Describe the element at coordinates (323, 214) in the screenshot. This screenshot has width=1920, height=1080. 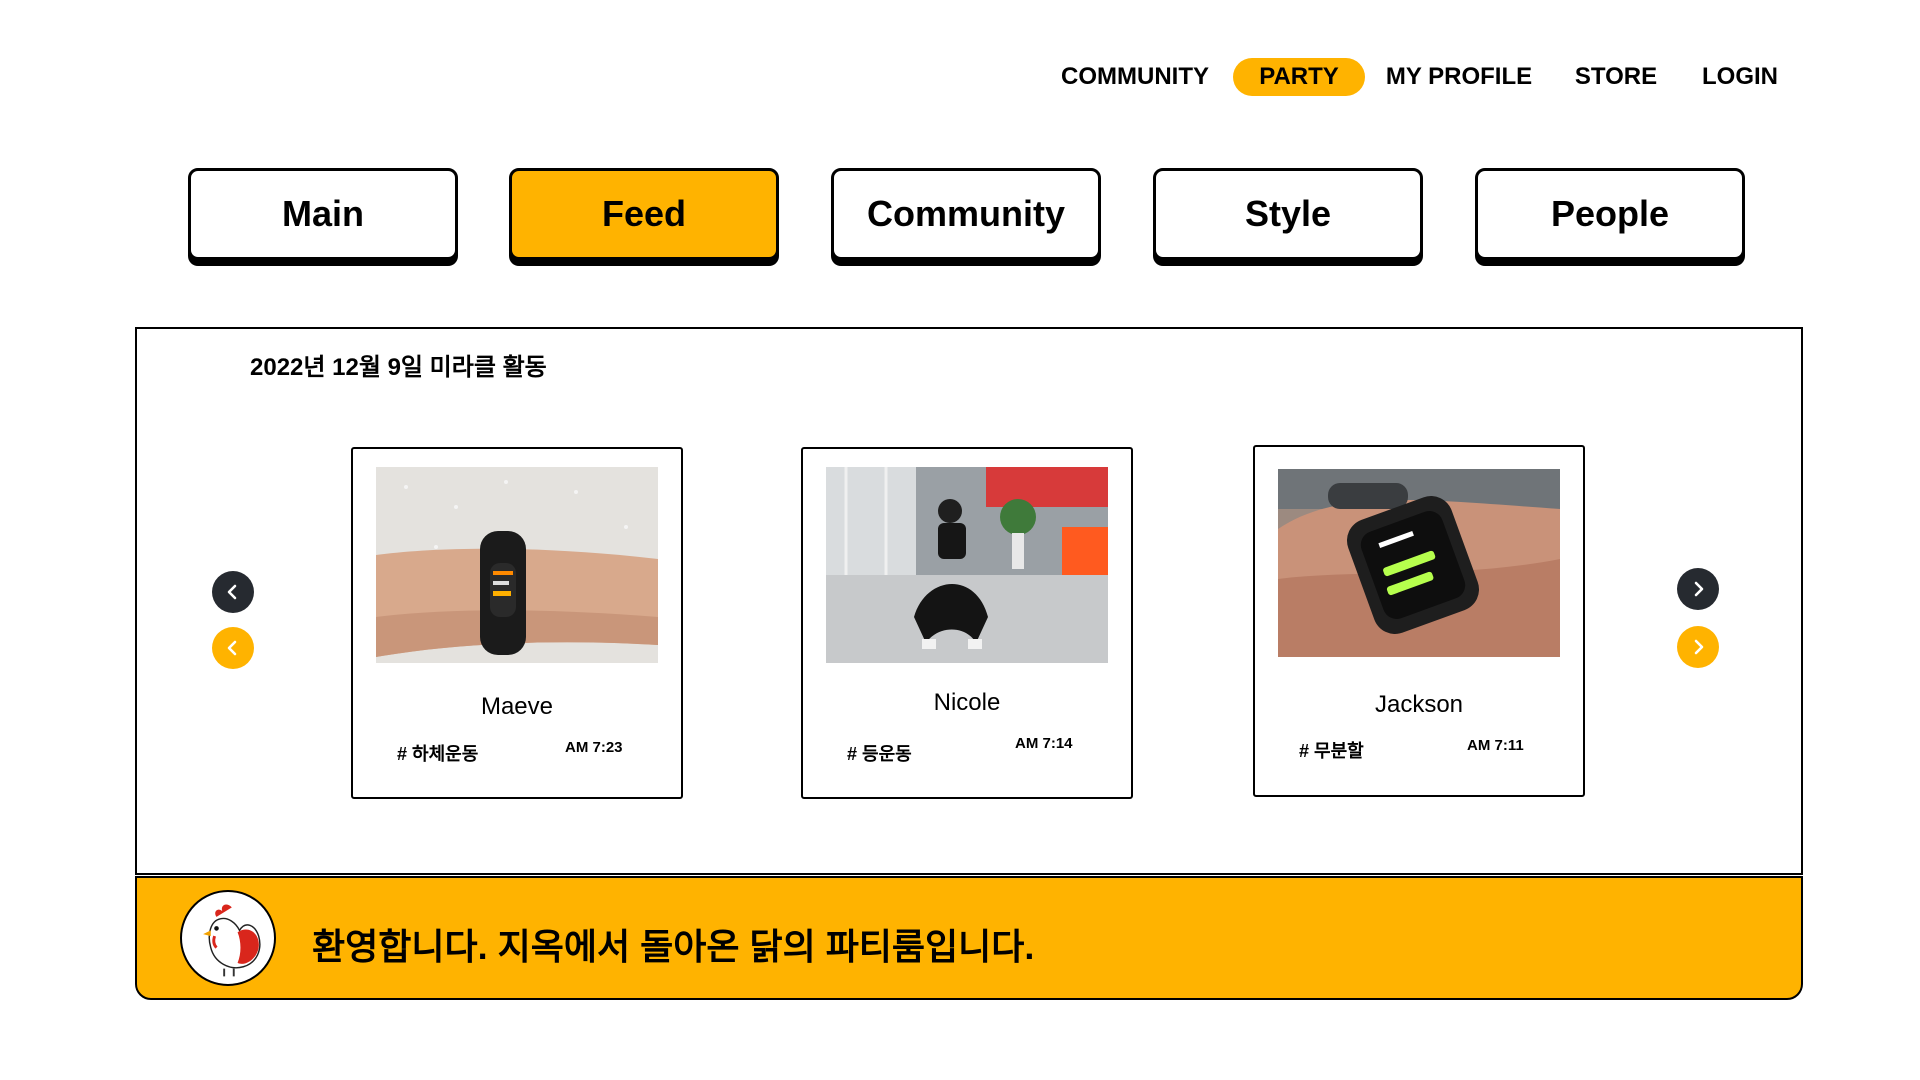
I see `tab-main: Main` at that location.